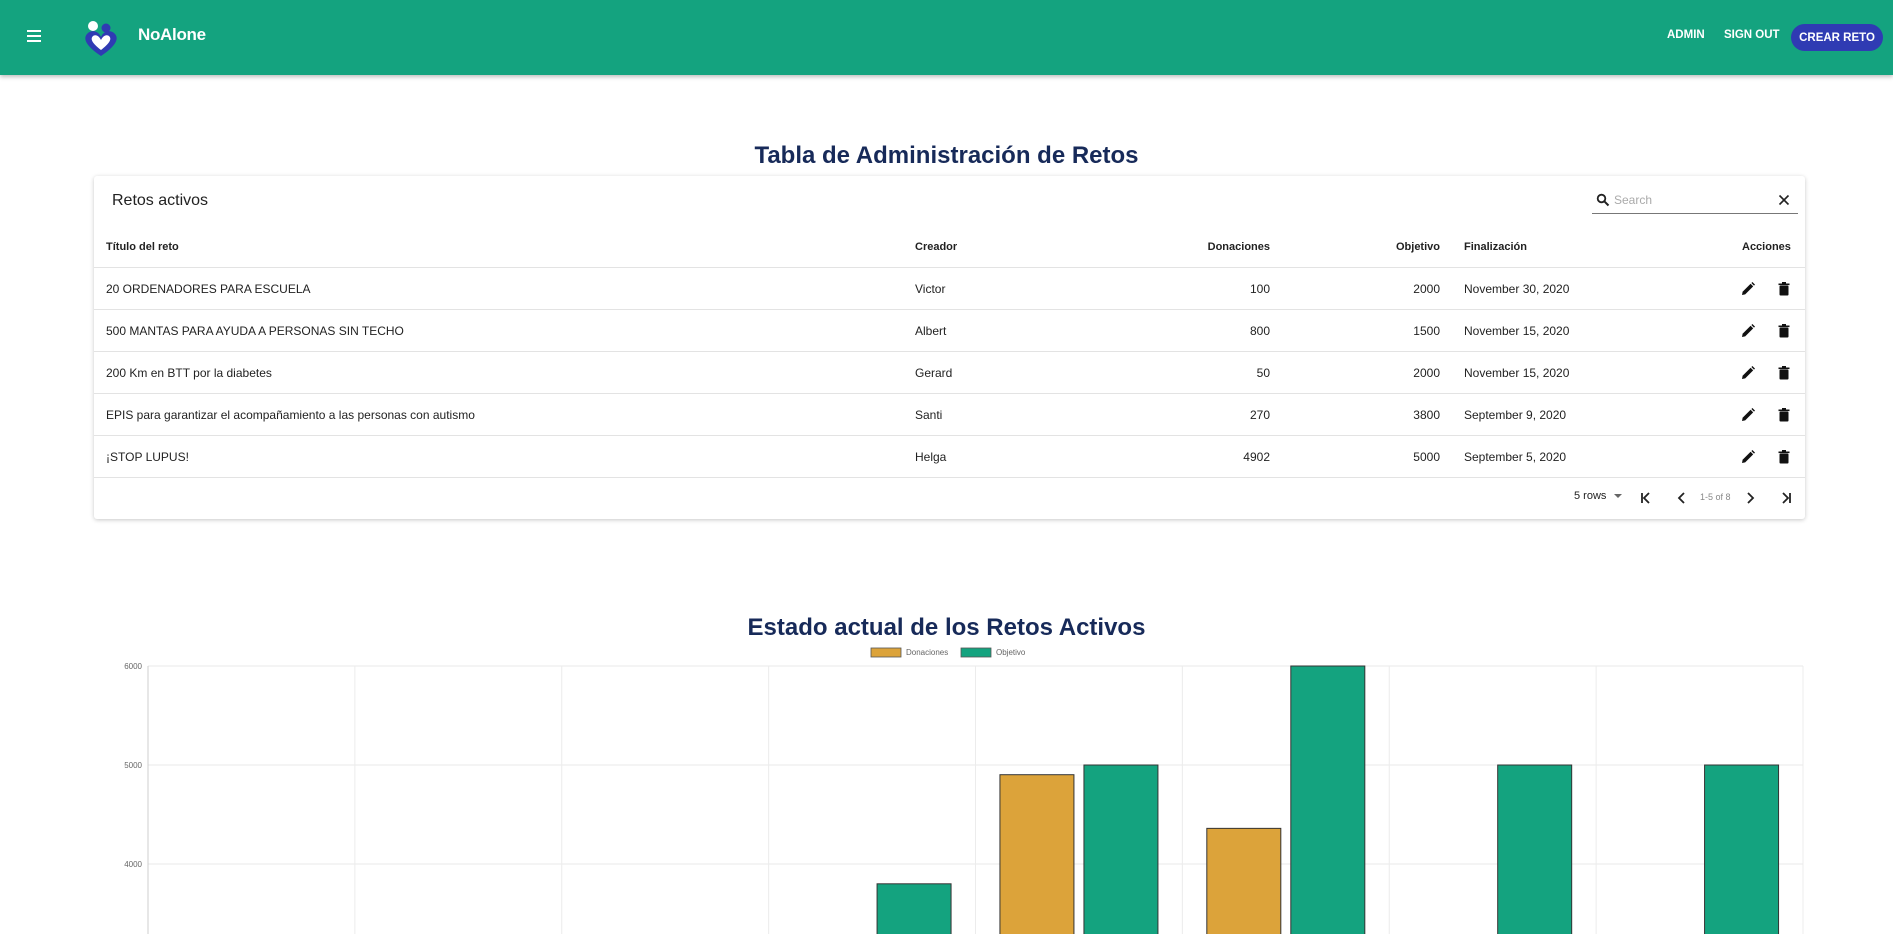  What do you see at coordinates (949, 498) in the screenshot?
I see `table-pagination: 5 rows 1-5 of 8` at bounding box center [949, 498].